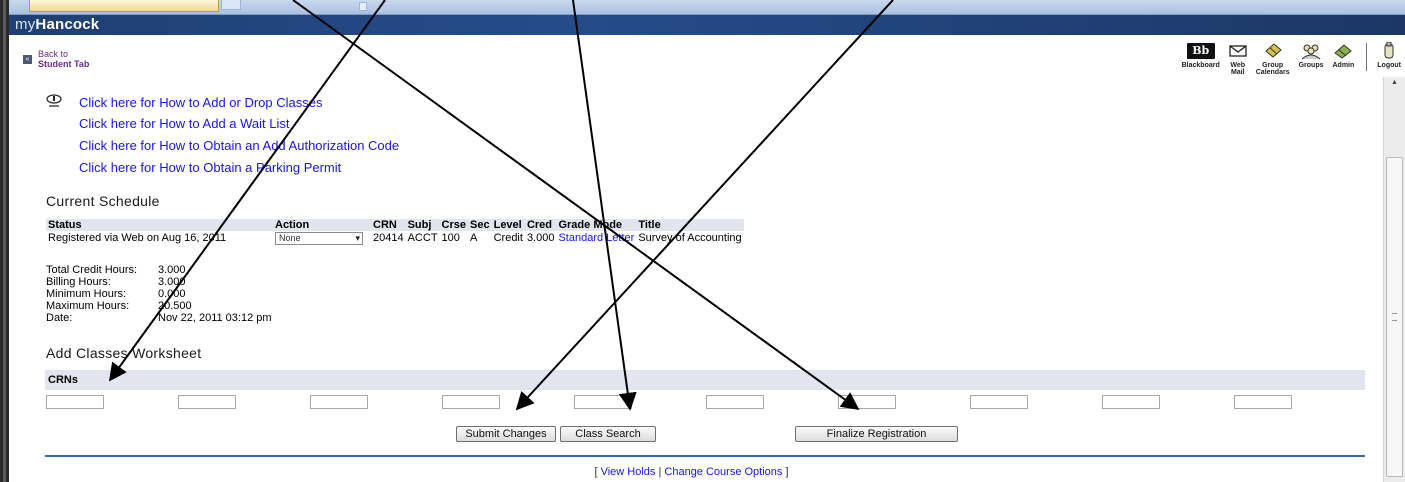 The height and width of the screenshot is (482, 1405). Describe the element at coordinates (723, 472) in the screenshot. I see `change-course-options-link: Change Course Options` at that location.